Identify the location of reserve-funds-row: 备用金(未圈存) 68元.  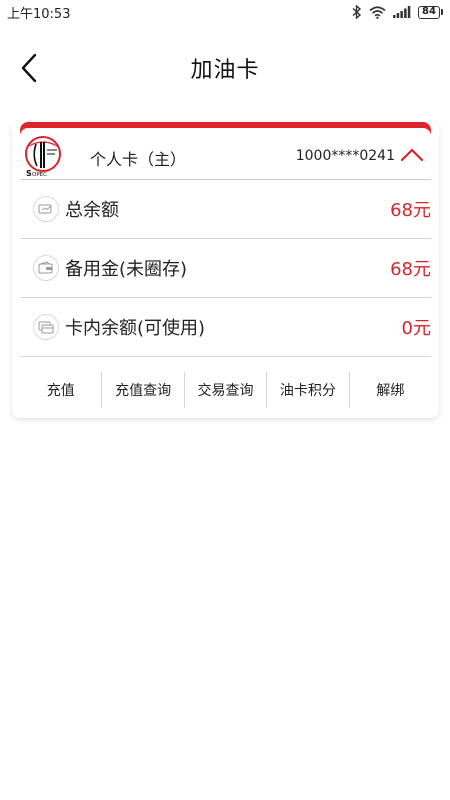
(225, 268).